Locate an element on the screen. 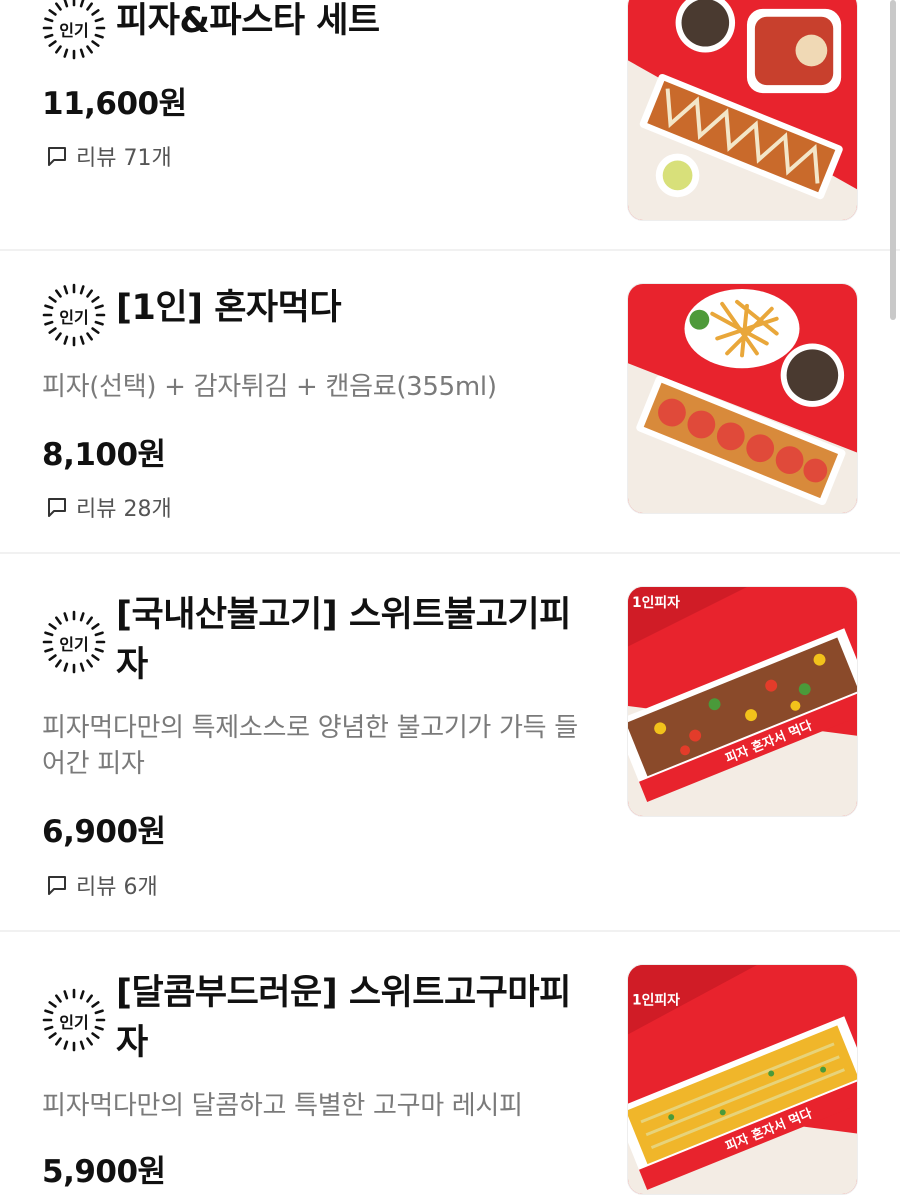  menu-item-price: 8,100원 is located at coordinates (104, 455).